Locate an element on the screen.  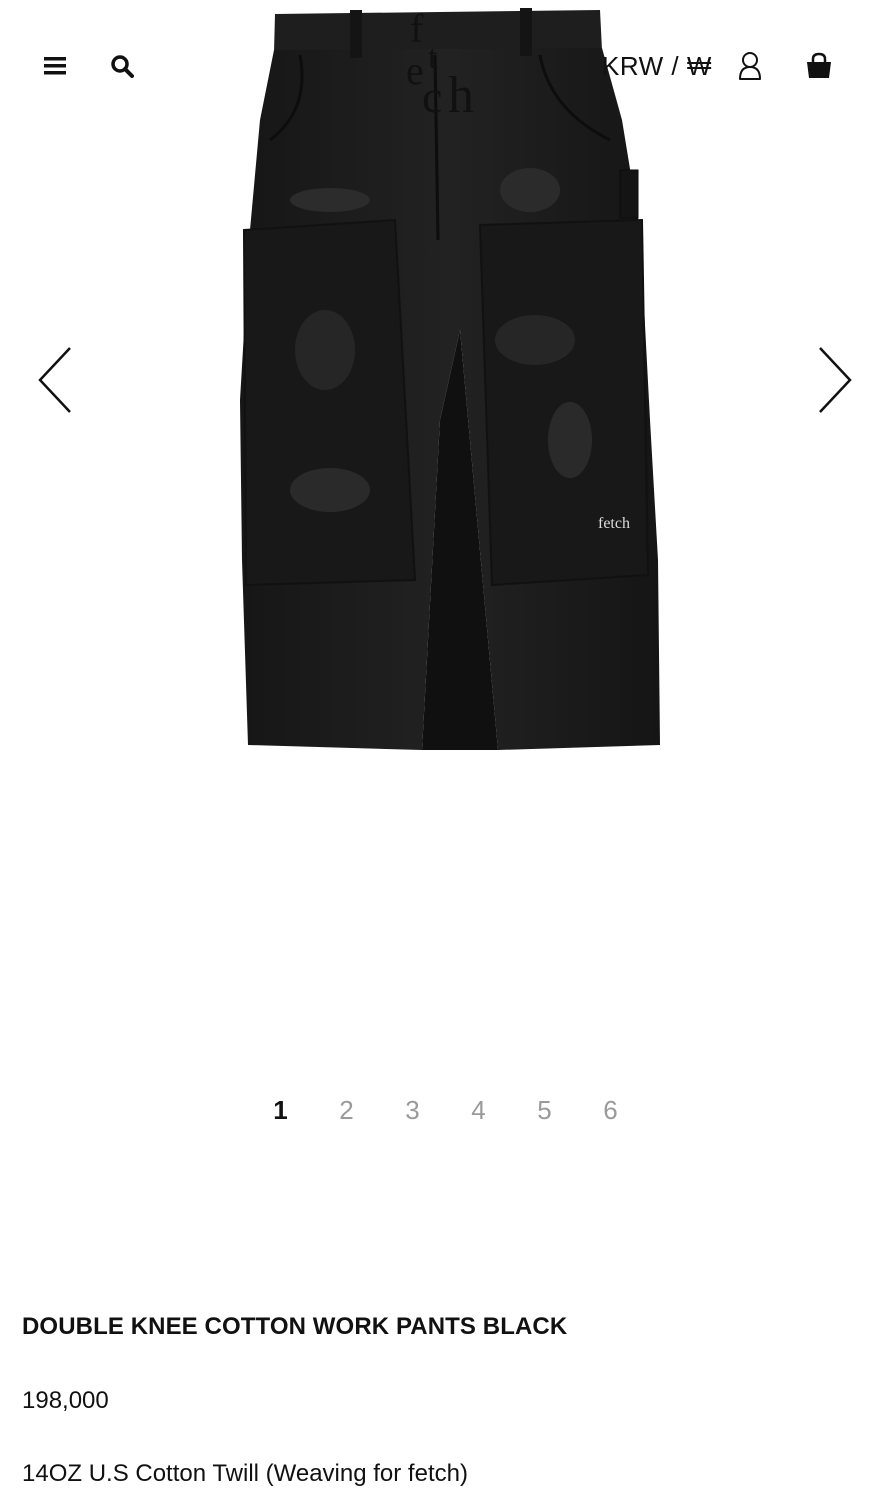
page-indicator-1: 1 is located at coordinates (281, 1110).